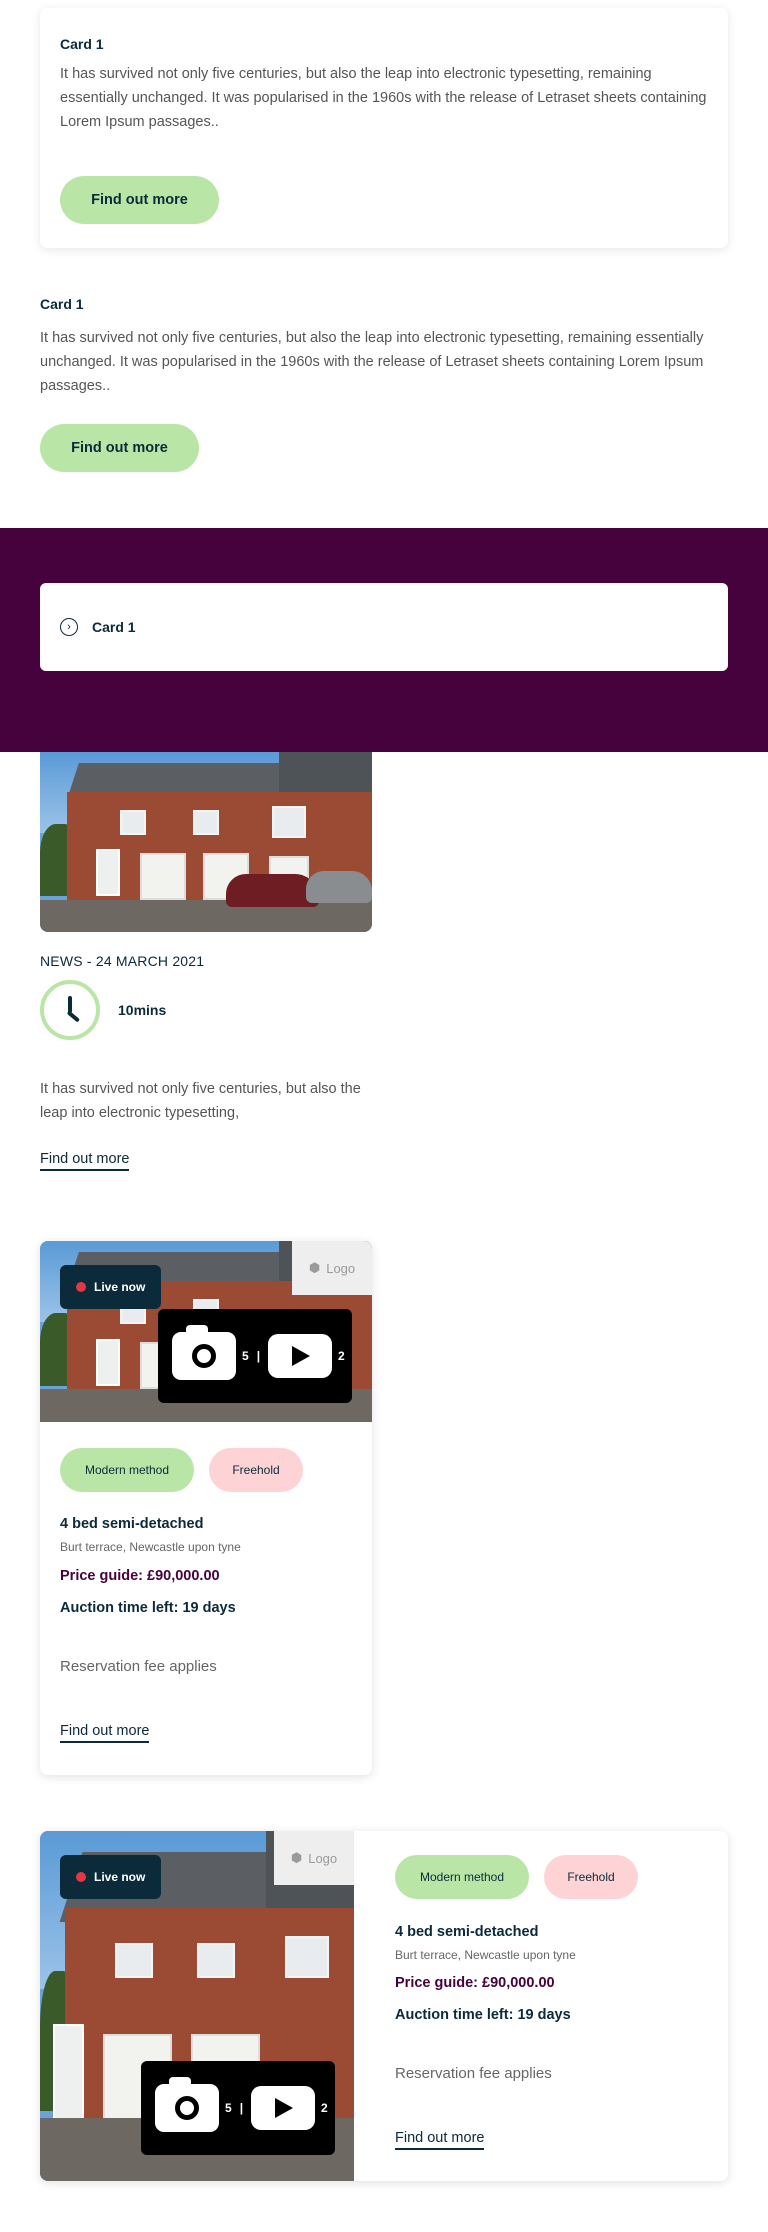 Image resolution: width=768 pixels, height=2232 pixels. What do you see at coordinates (122, 961) in the screenshot?
I see `news-meta: NEWS - 24 MARCH 2021` at bounding box center [122, 961].